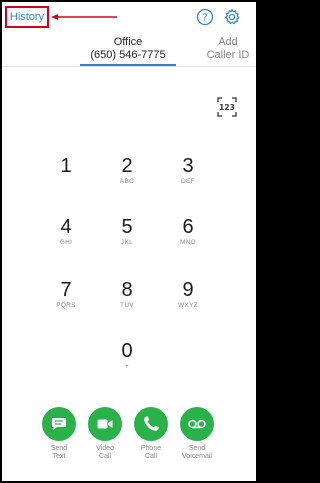 The width and height of the screenshot is (320, 483). I want to click on key-6: 6 MNO, so click(188, 236).